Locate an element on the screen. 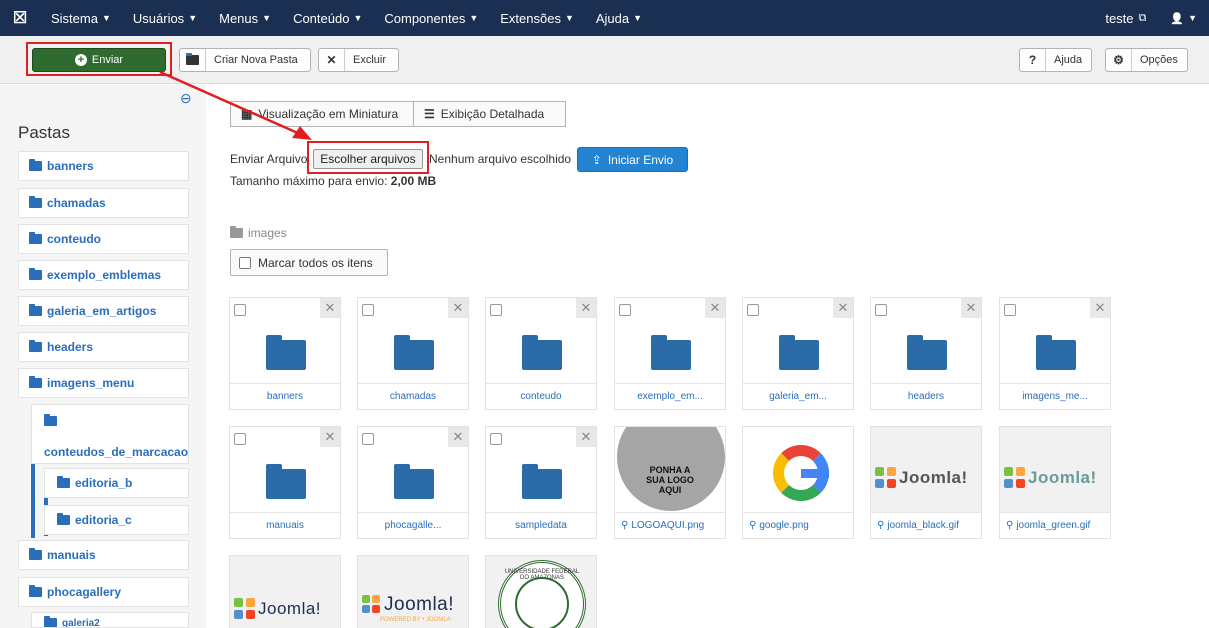  menu-extensoes: Extensões ▼ is located at coordinates (537, 18).